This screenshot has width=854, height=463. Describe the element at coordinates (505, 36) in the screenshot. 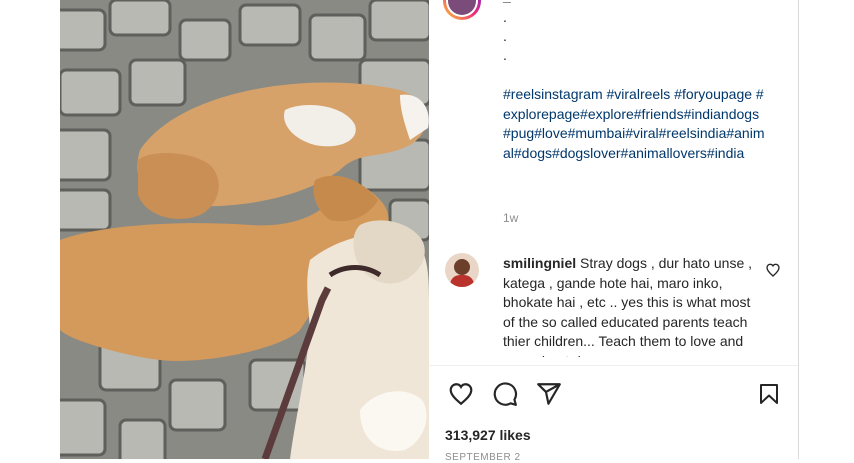

I see `caption-dots: . . .` at that location.